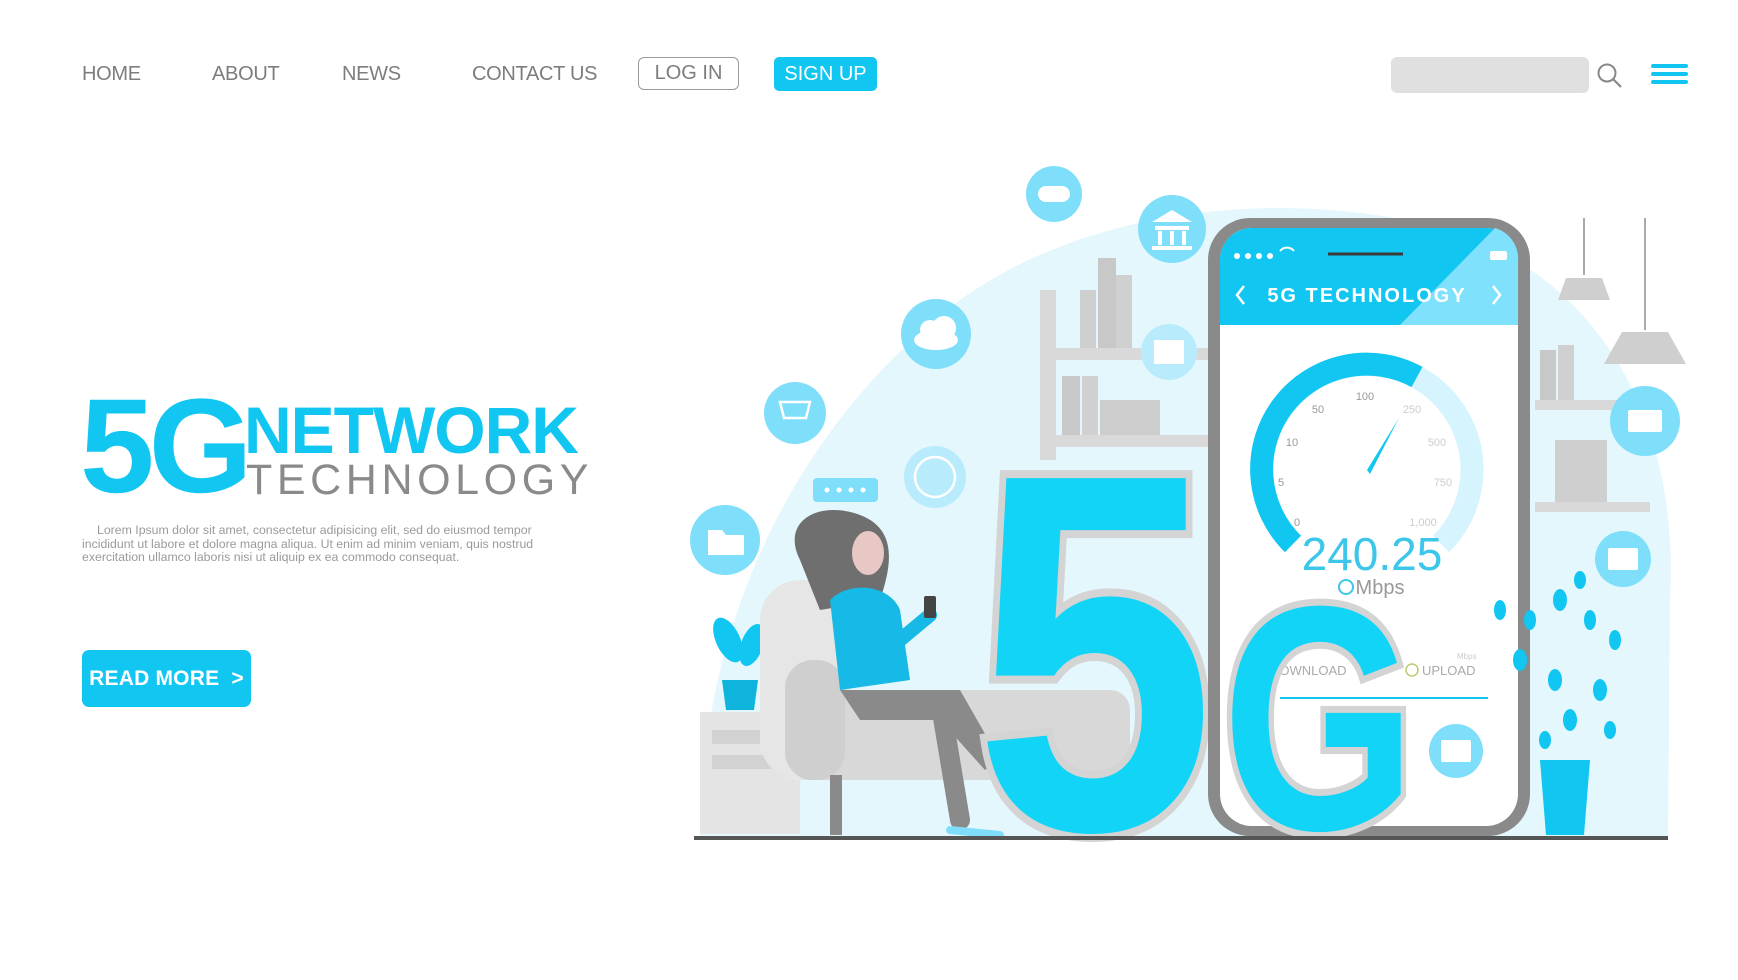  What do you see at coordinates (795, 413) in the screenshot?
I see `cart-icon` at bounding box center [795, 413].